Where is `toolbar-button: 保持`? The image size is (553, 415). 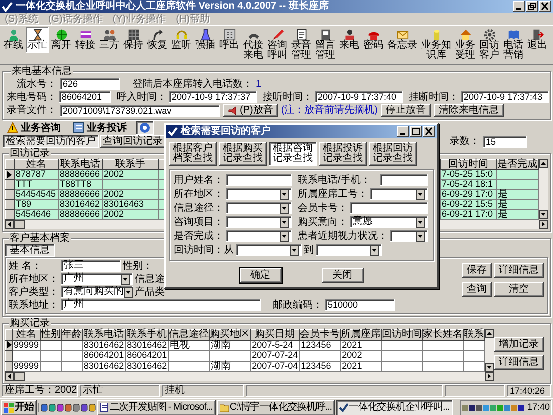 toolbar-button: 保持 is located at coordinates (133, 40).